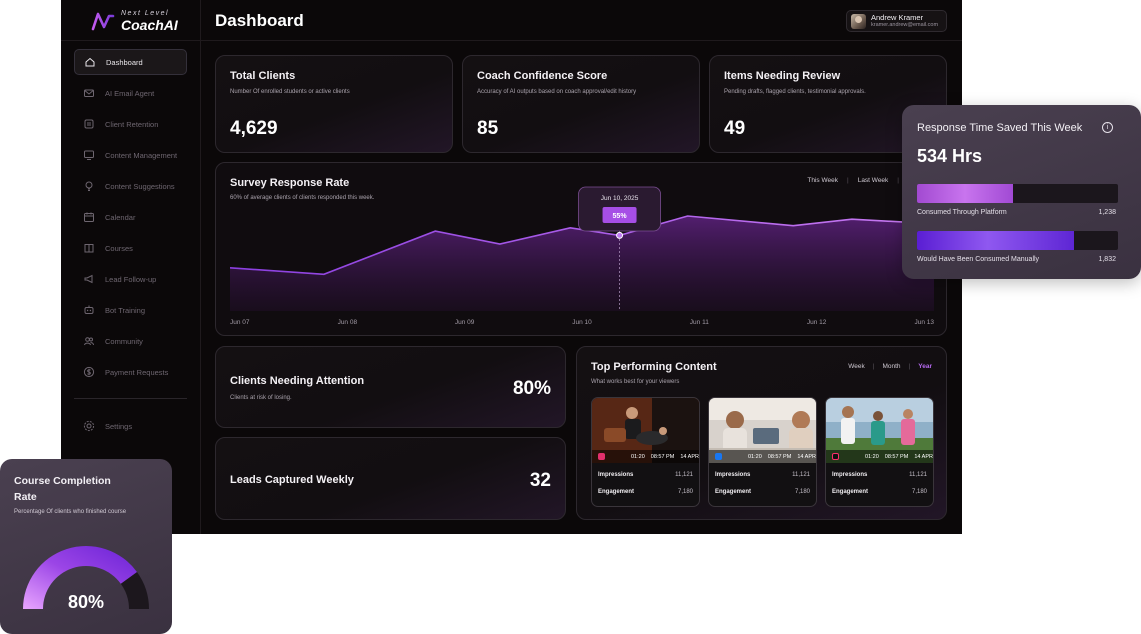 This screenshot has height=634, width=1141. I want to click on tab-month: Month, so click(891, 366).